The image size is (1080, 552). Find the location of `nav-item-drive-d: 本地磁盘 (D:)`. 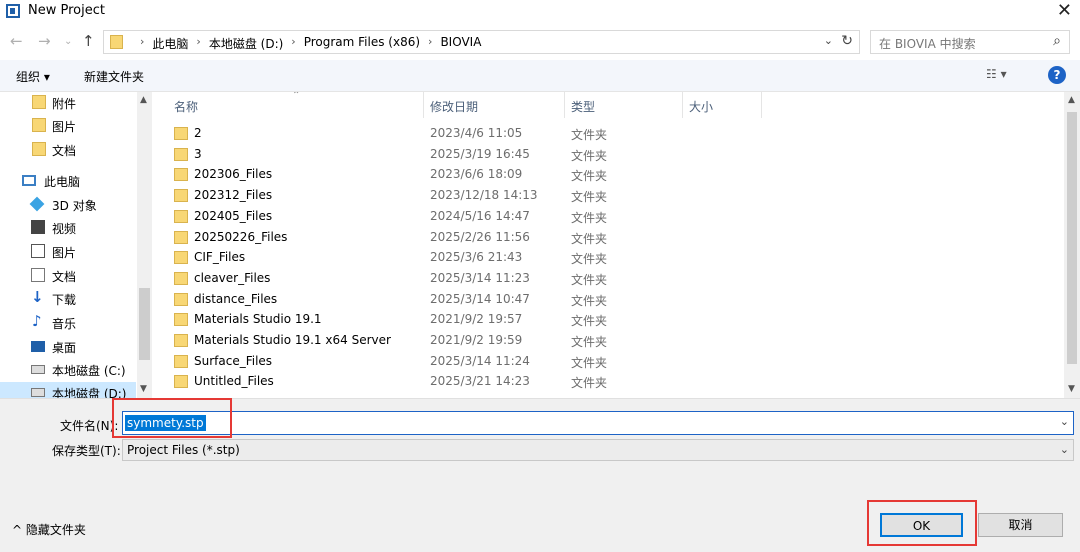

nav-item-drive-d: 本地磁盘 (D:) is located at coordinates (68, 390).